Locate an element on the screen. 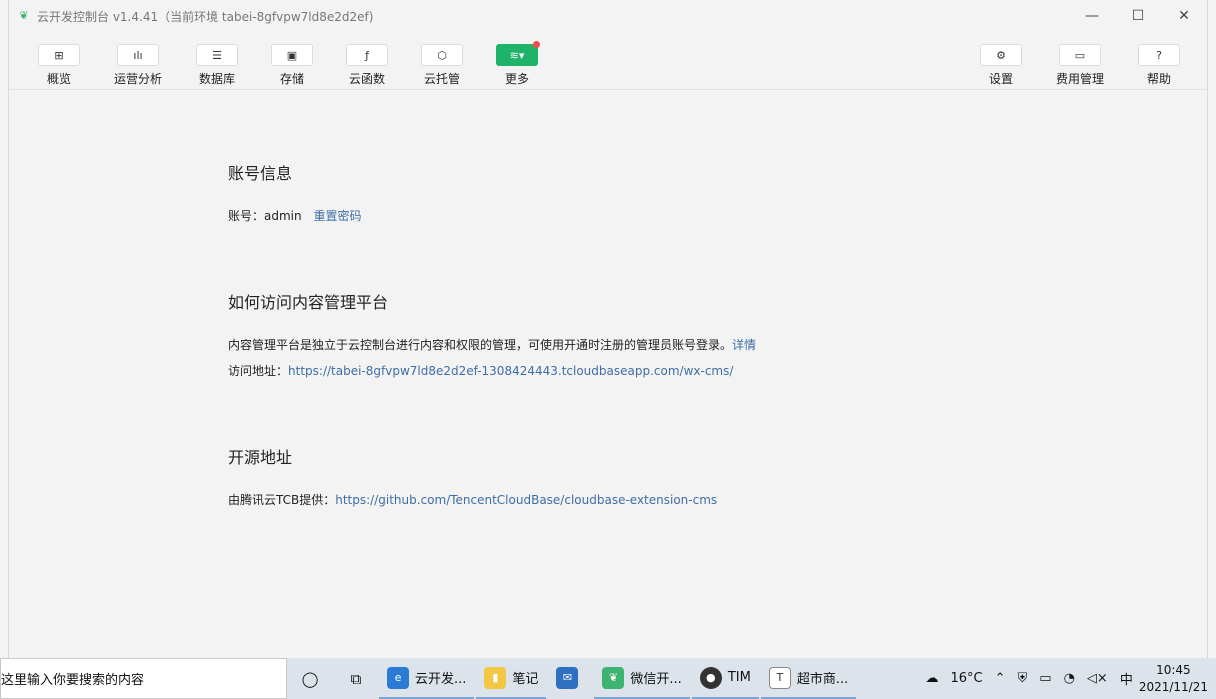 Image resolution: width=1216 pixels, height=699 pixels. section-title: 账号信息 is located at coordinates (260, 173).